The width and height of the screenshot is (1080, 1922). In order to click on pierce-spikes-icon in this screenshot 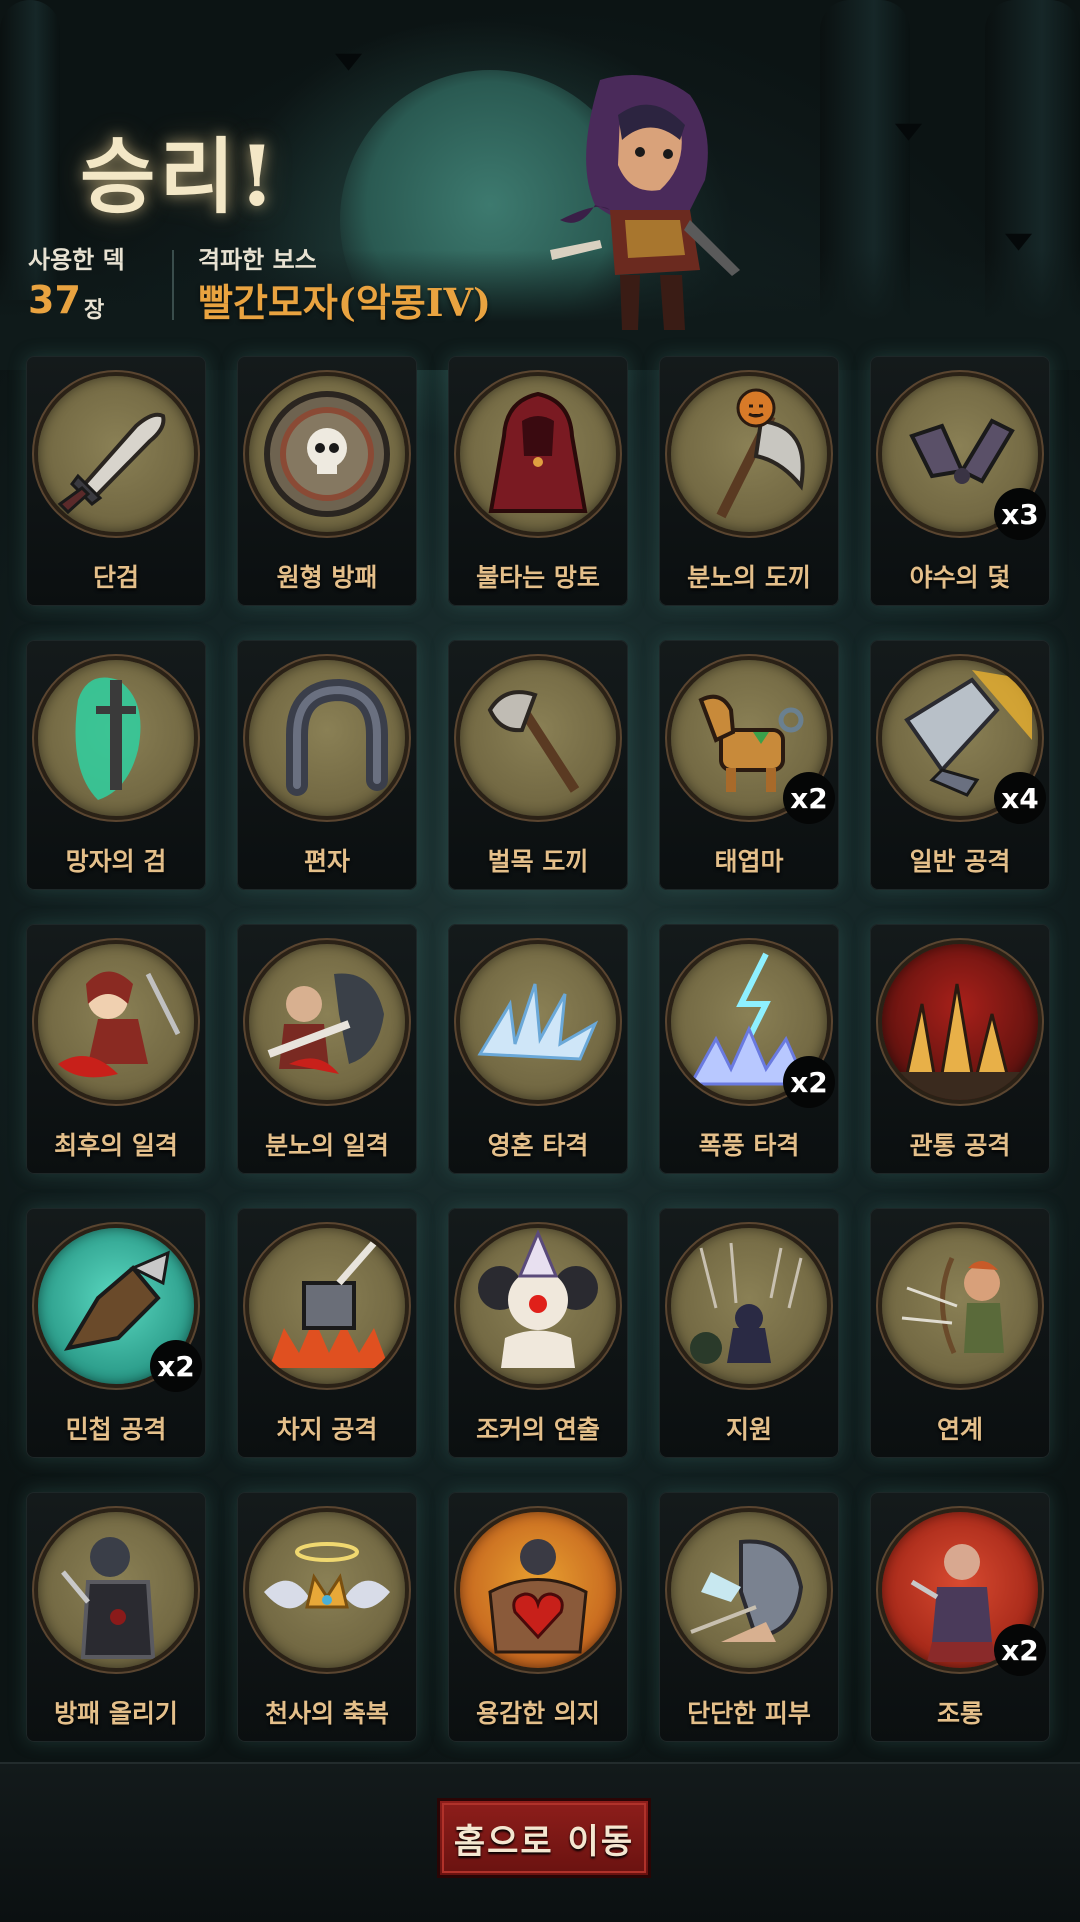, I will do `click(960, 1022)`.